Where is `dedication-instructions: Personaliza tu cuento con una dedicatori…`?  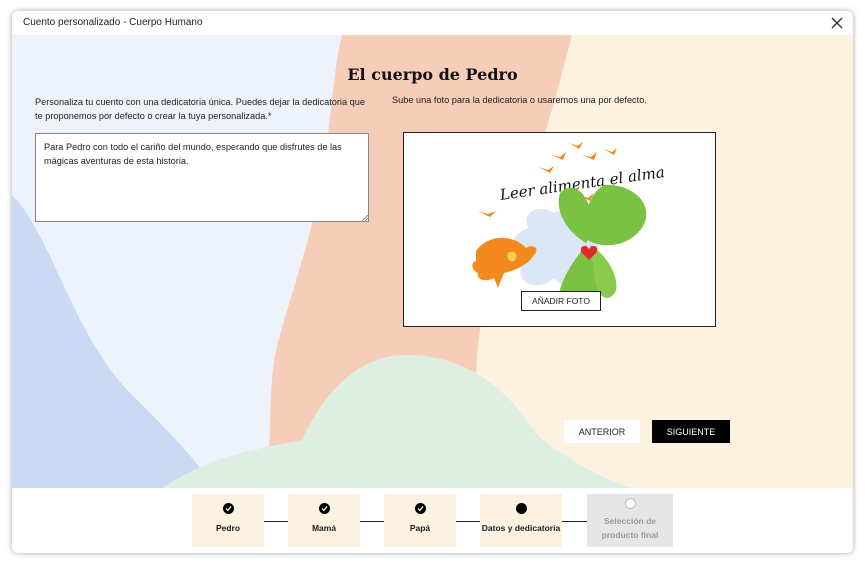 dedication-instructions: Personaliza tu cuento con una dedicatori… is located at coordinates (200, 109).